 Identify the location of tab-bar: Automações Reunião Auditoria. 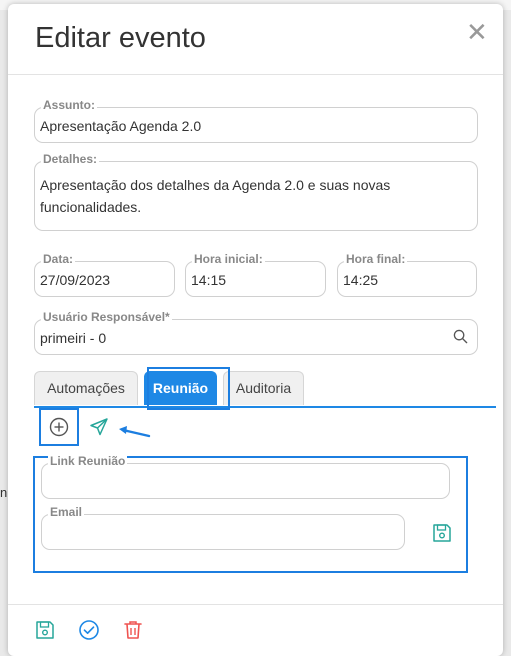
(265, 389).